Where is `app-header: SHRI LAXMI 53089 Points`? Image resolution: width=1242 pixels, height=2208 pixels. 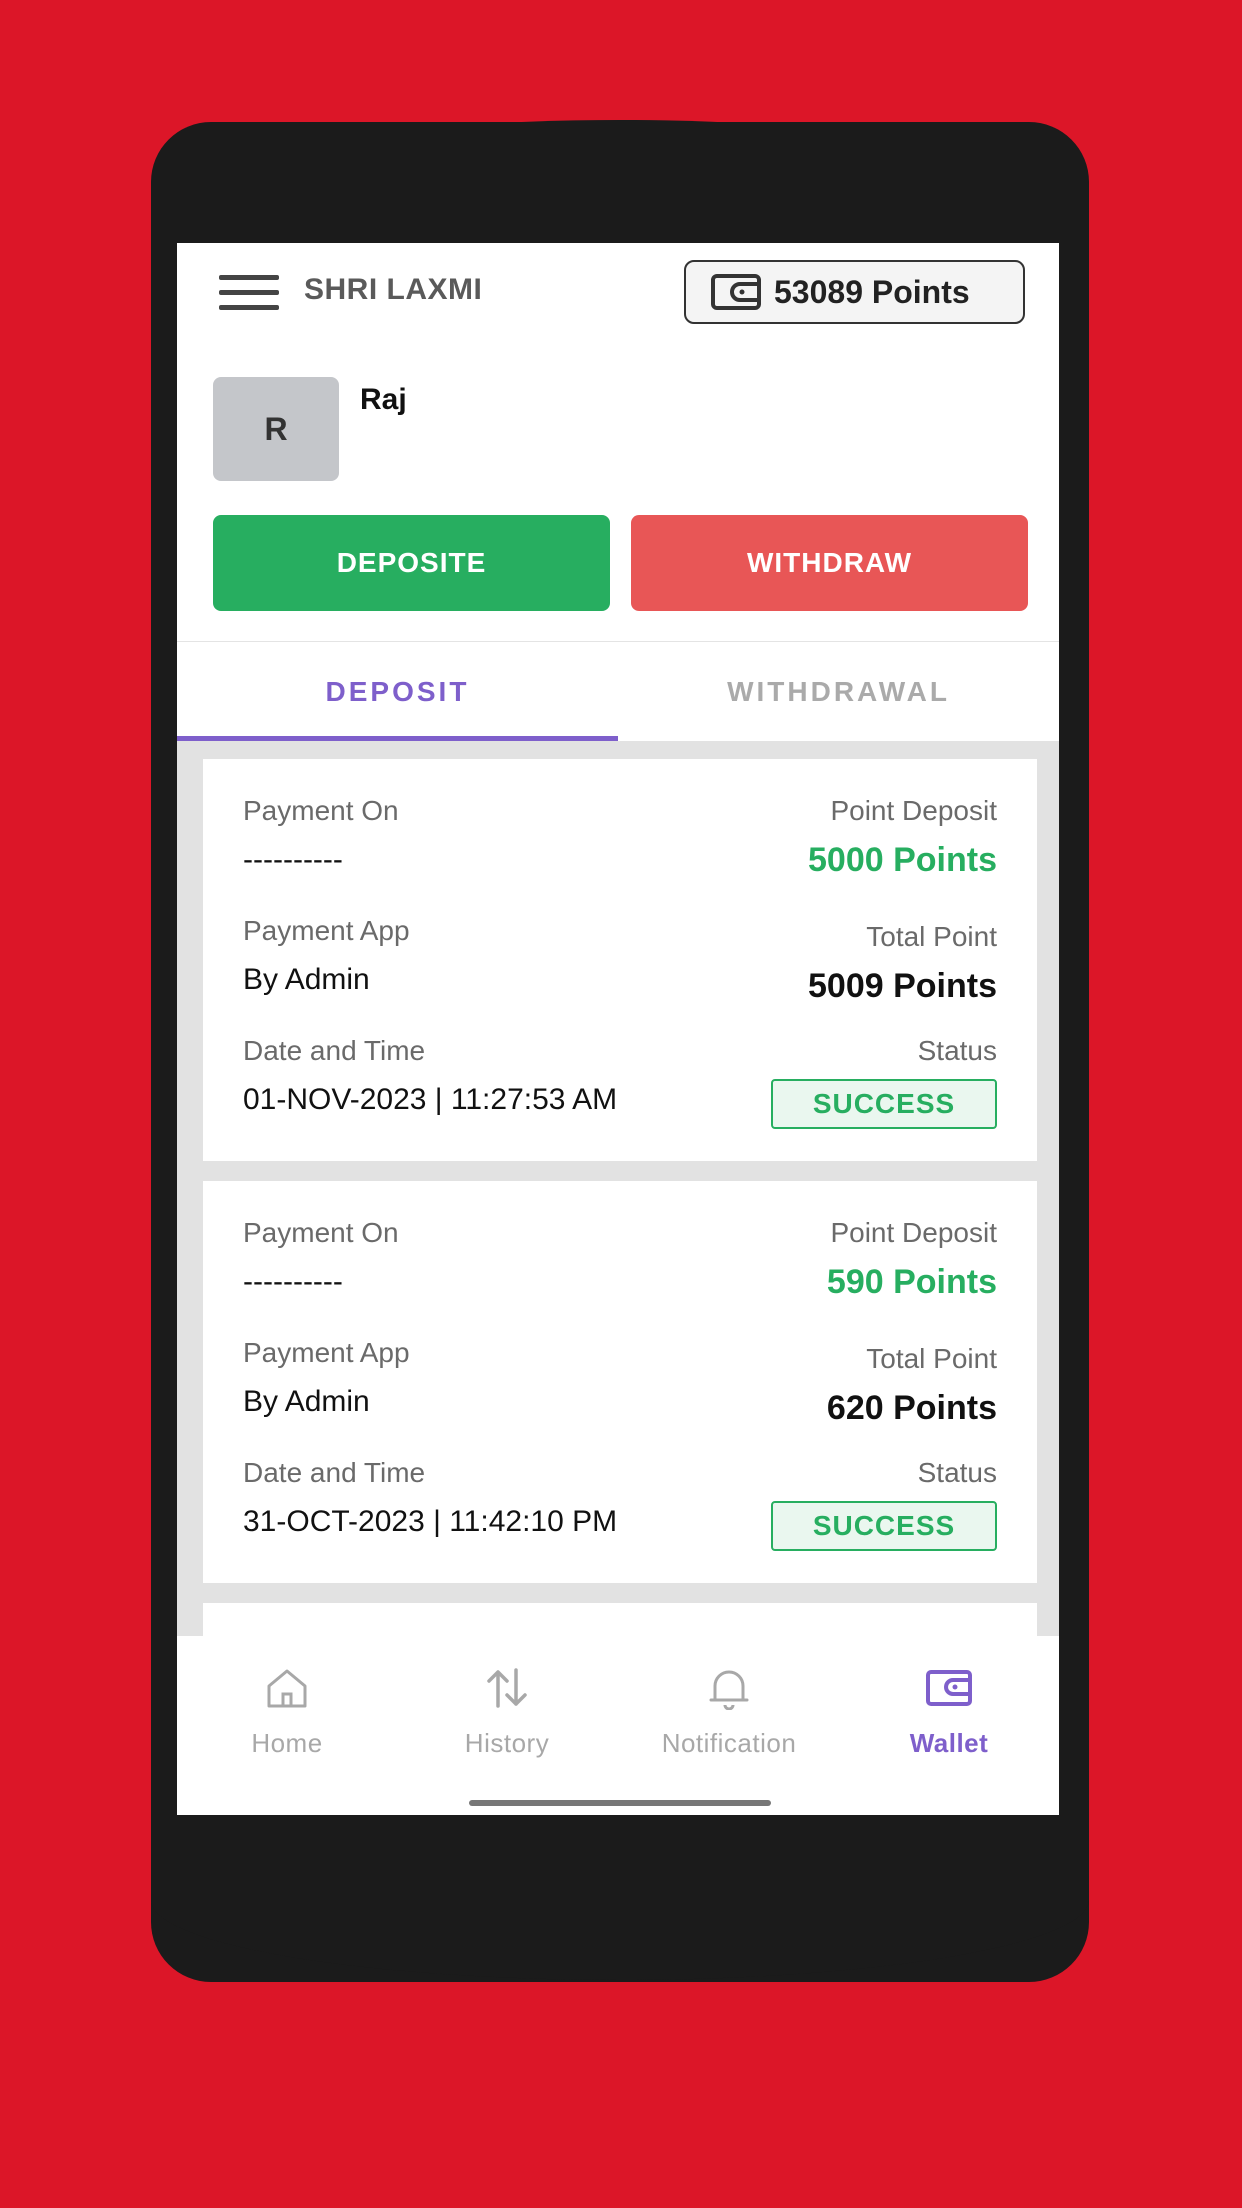 app-header: SHRI LAXMI 53089 Points is located at coordinates (618, 293).